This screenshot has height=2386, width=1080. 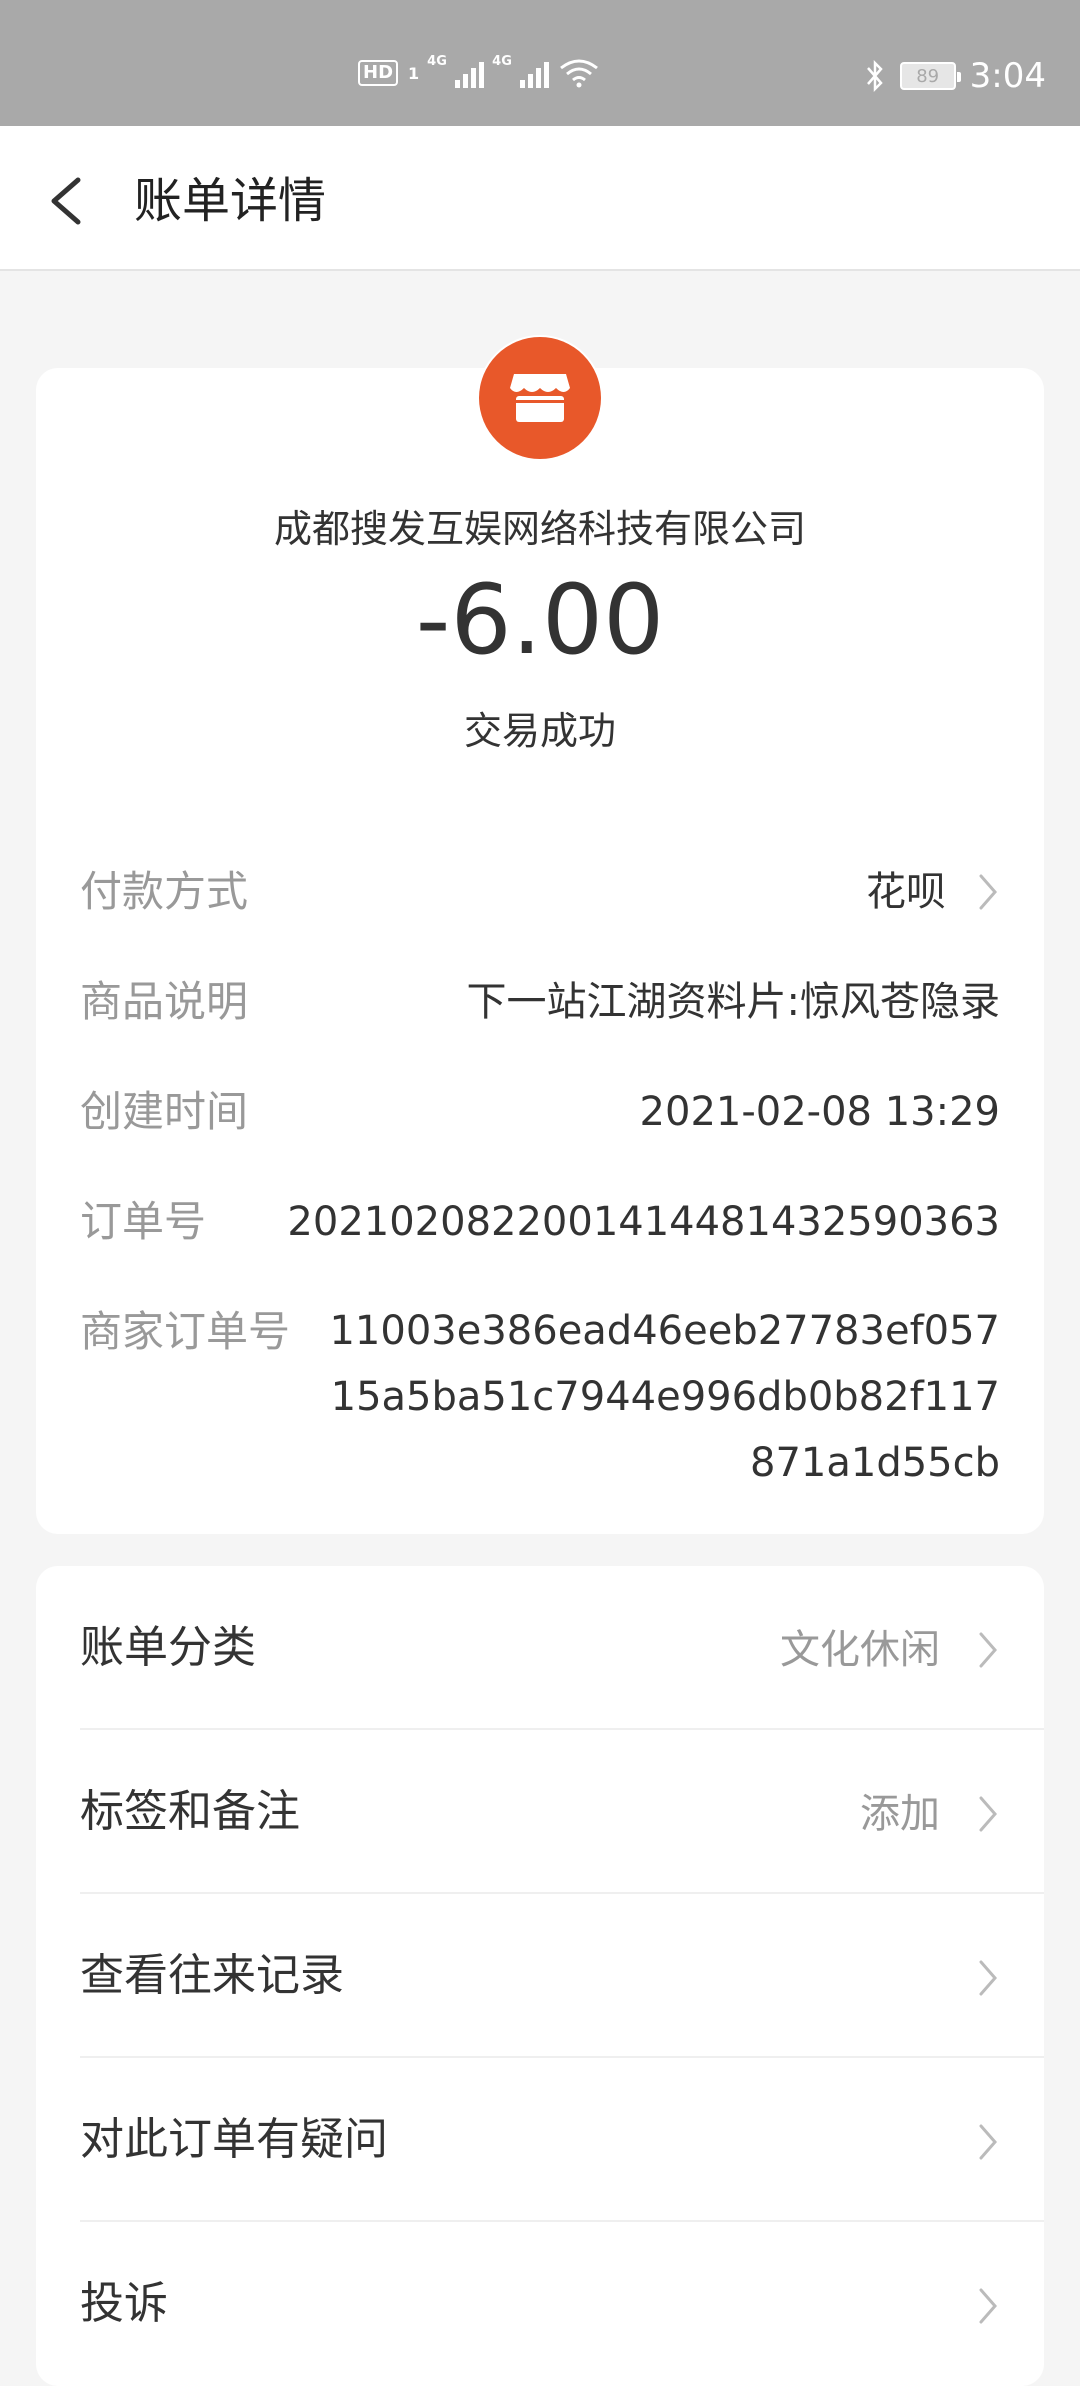 What do you see at coordinates (664, 1331) in the screenshot?
I see `merchant-order-line: 11003e386ead46eeb27783ef057` at bounding box center [664, 1331].